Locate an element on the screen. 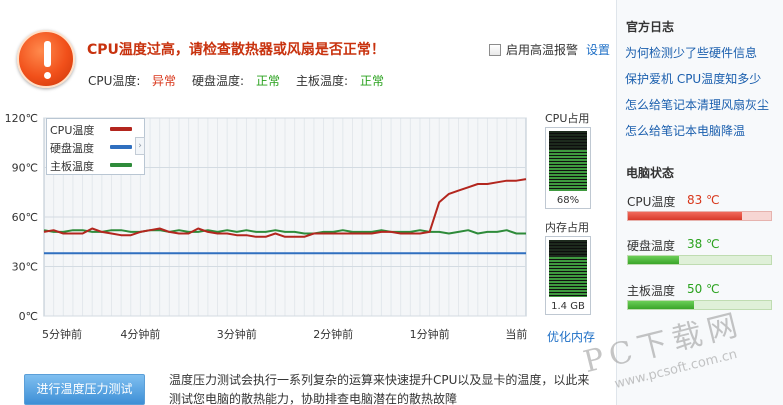 The image size is (783, 405). high-temp-alarm-checkbox is located at coordinates (495, 49).